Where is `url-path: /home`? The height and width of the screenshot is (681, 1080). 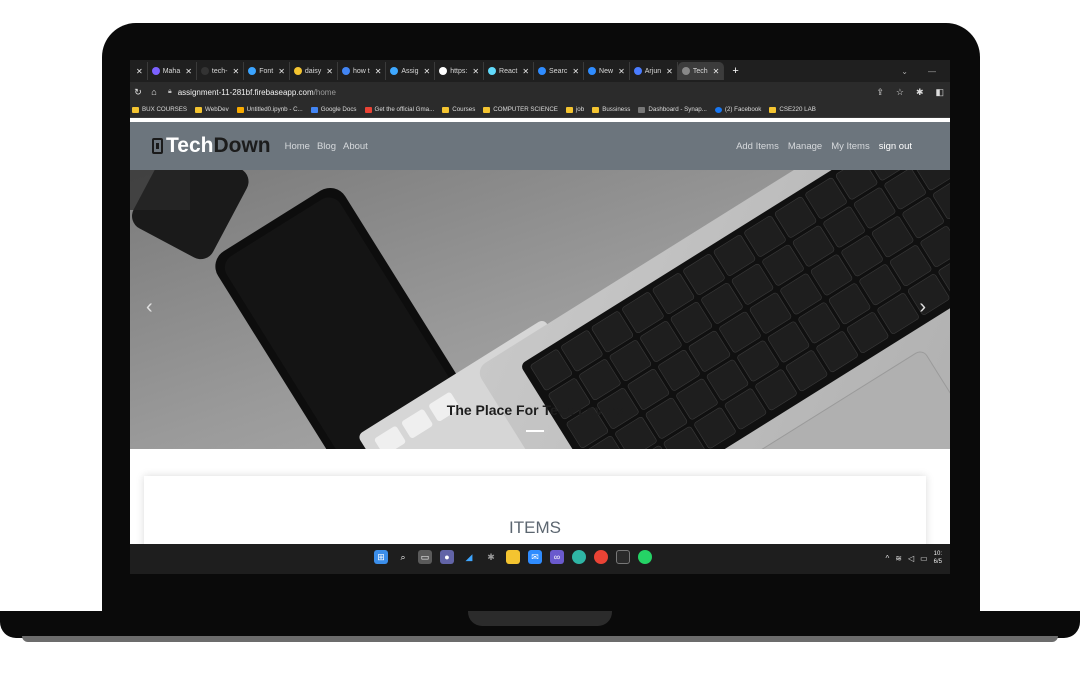 url-path: /home is located at coordinates (324, 92).